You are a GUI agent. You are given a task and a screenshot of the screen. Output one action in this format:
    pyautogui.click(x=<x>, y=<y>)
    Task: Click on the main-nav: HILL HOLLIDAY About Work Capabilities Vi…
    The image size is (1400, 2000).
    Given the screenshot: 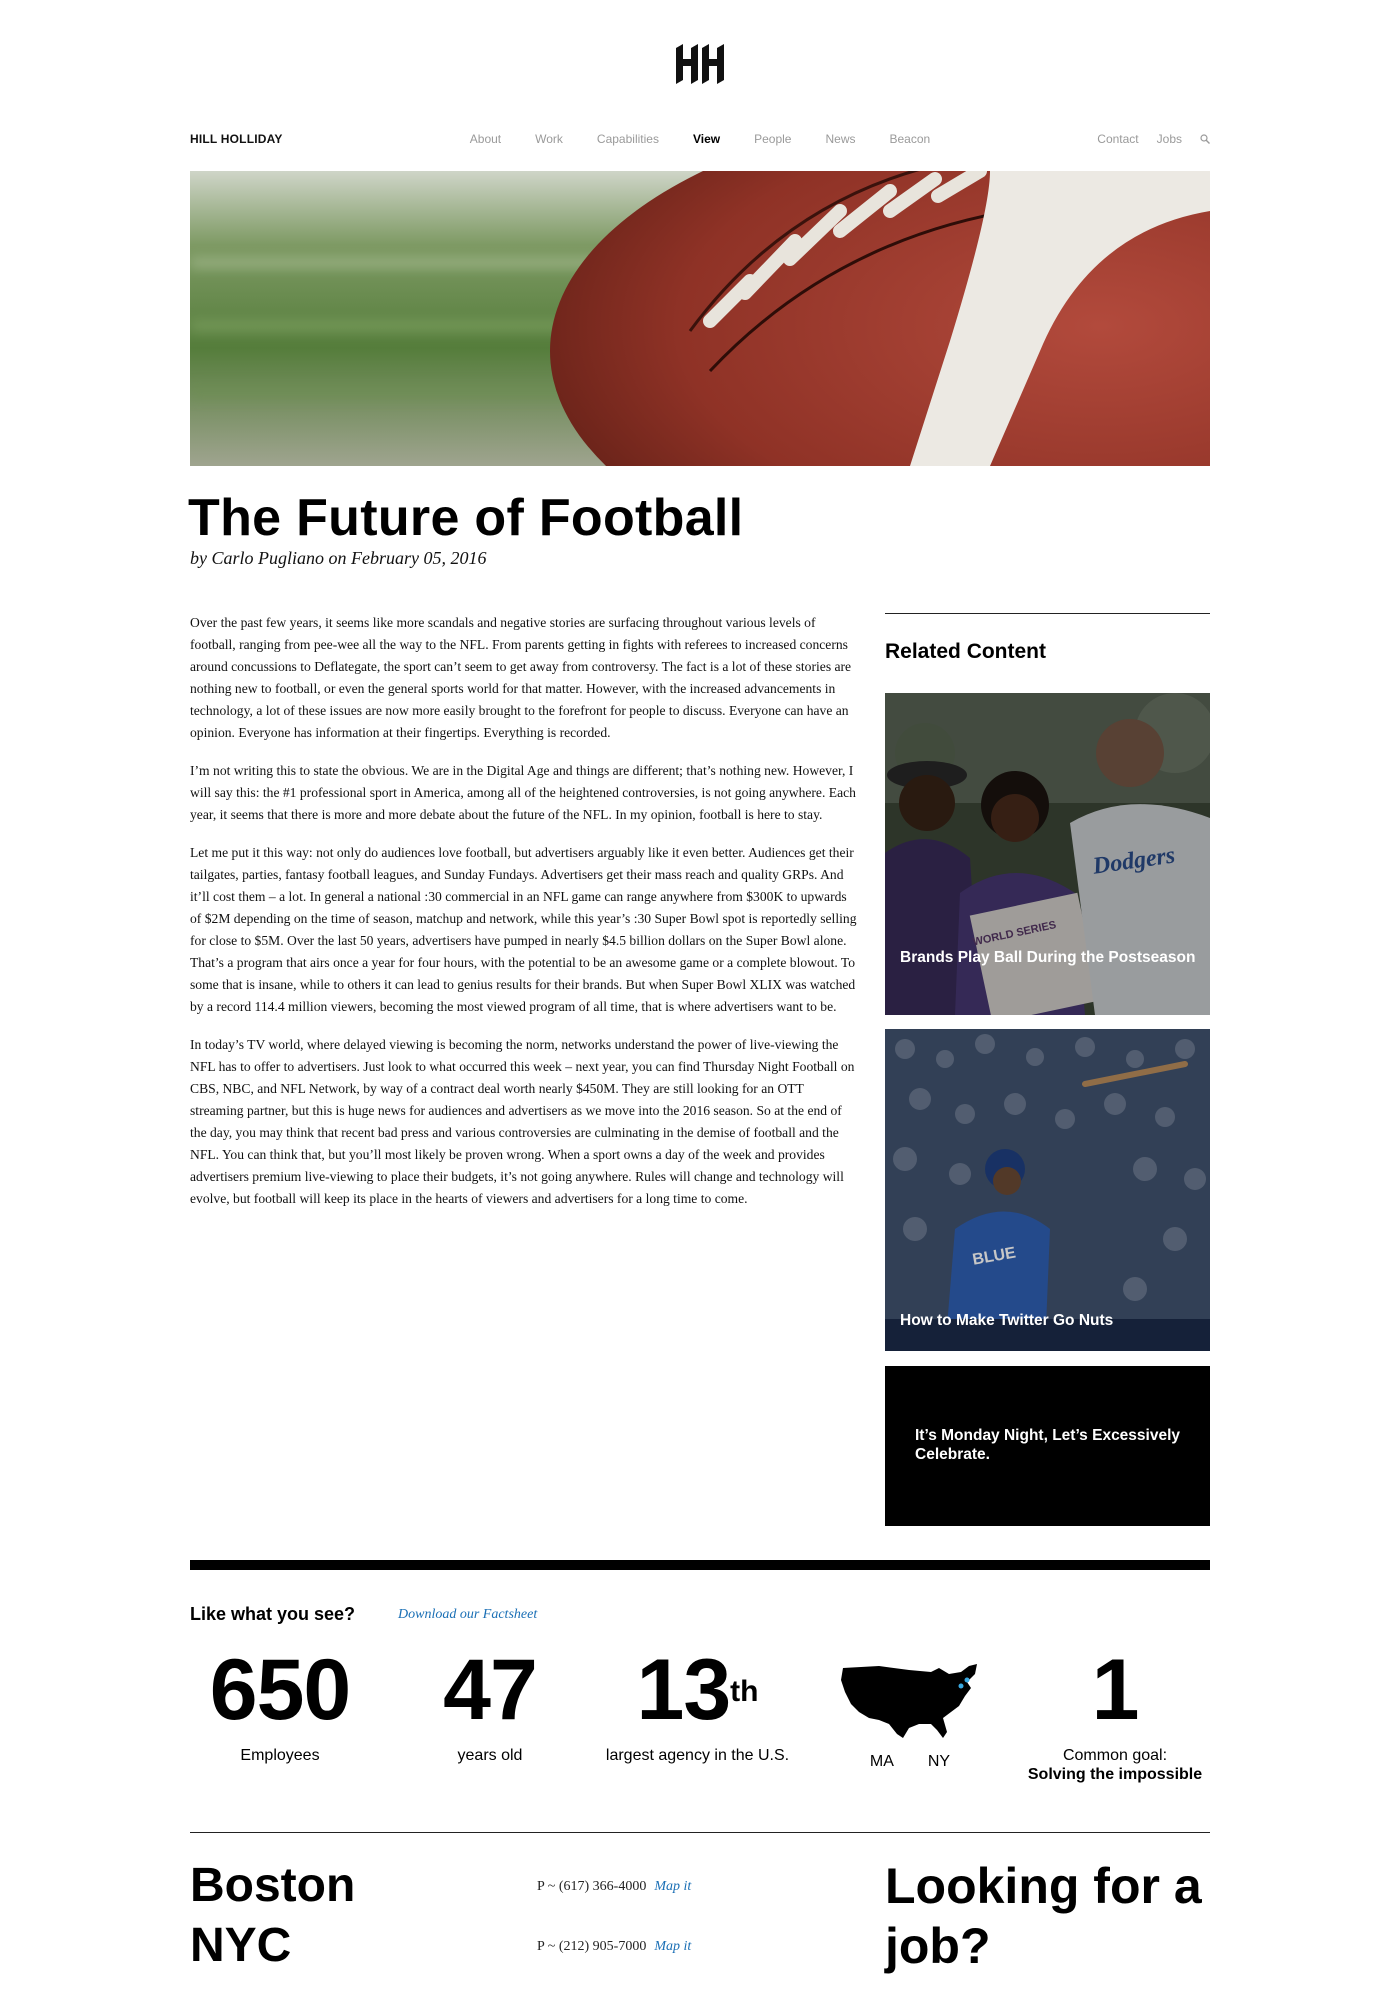 What is the action you would take?
    pyautogui.click(x=700, y=142)
    